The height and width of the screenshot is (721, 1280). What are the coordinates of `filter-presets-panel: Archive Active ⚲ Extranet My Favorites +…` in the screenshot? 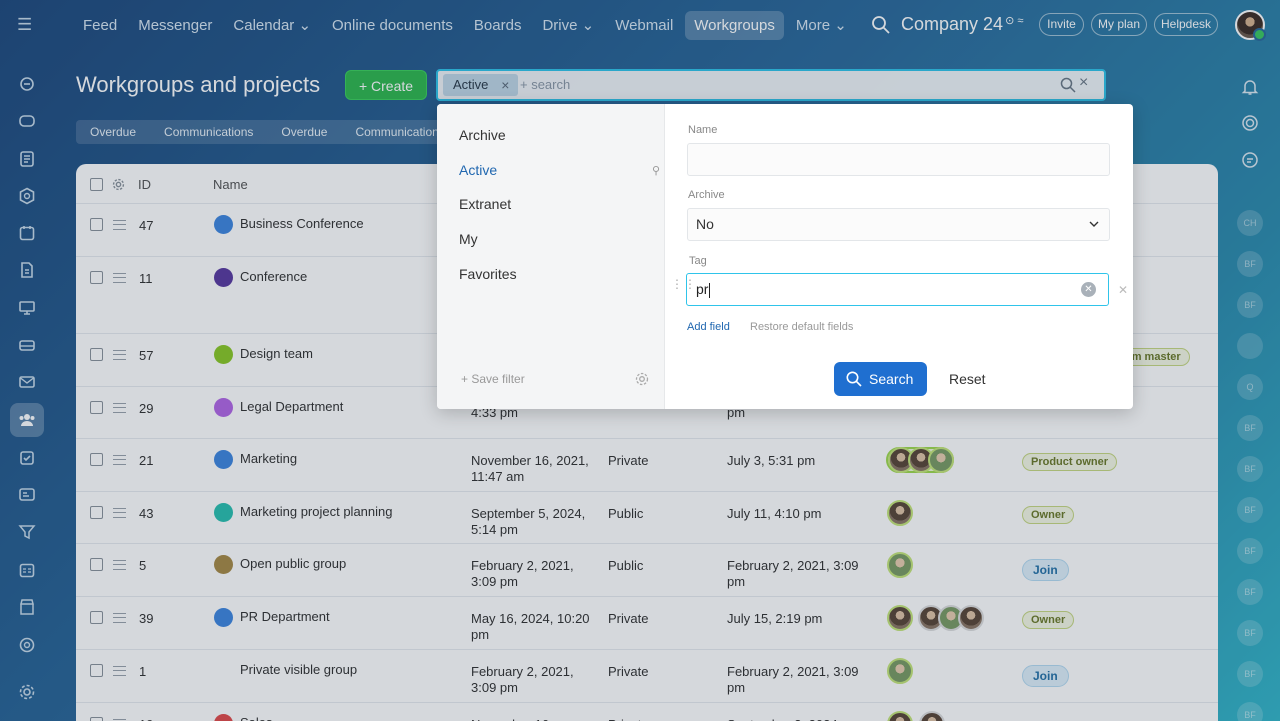 It's located at (551, 256).